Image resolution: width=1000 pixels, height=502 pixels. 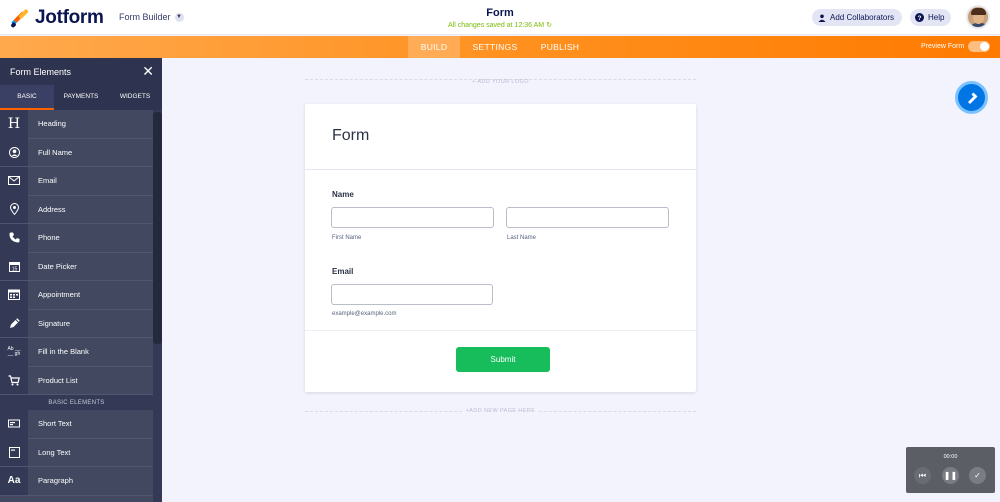 What do you see at coordinates (14, 180) in the screenshot?
I see `envelope-icon` at bounding box center [14, 180].